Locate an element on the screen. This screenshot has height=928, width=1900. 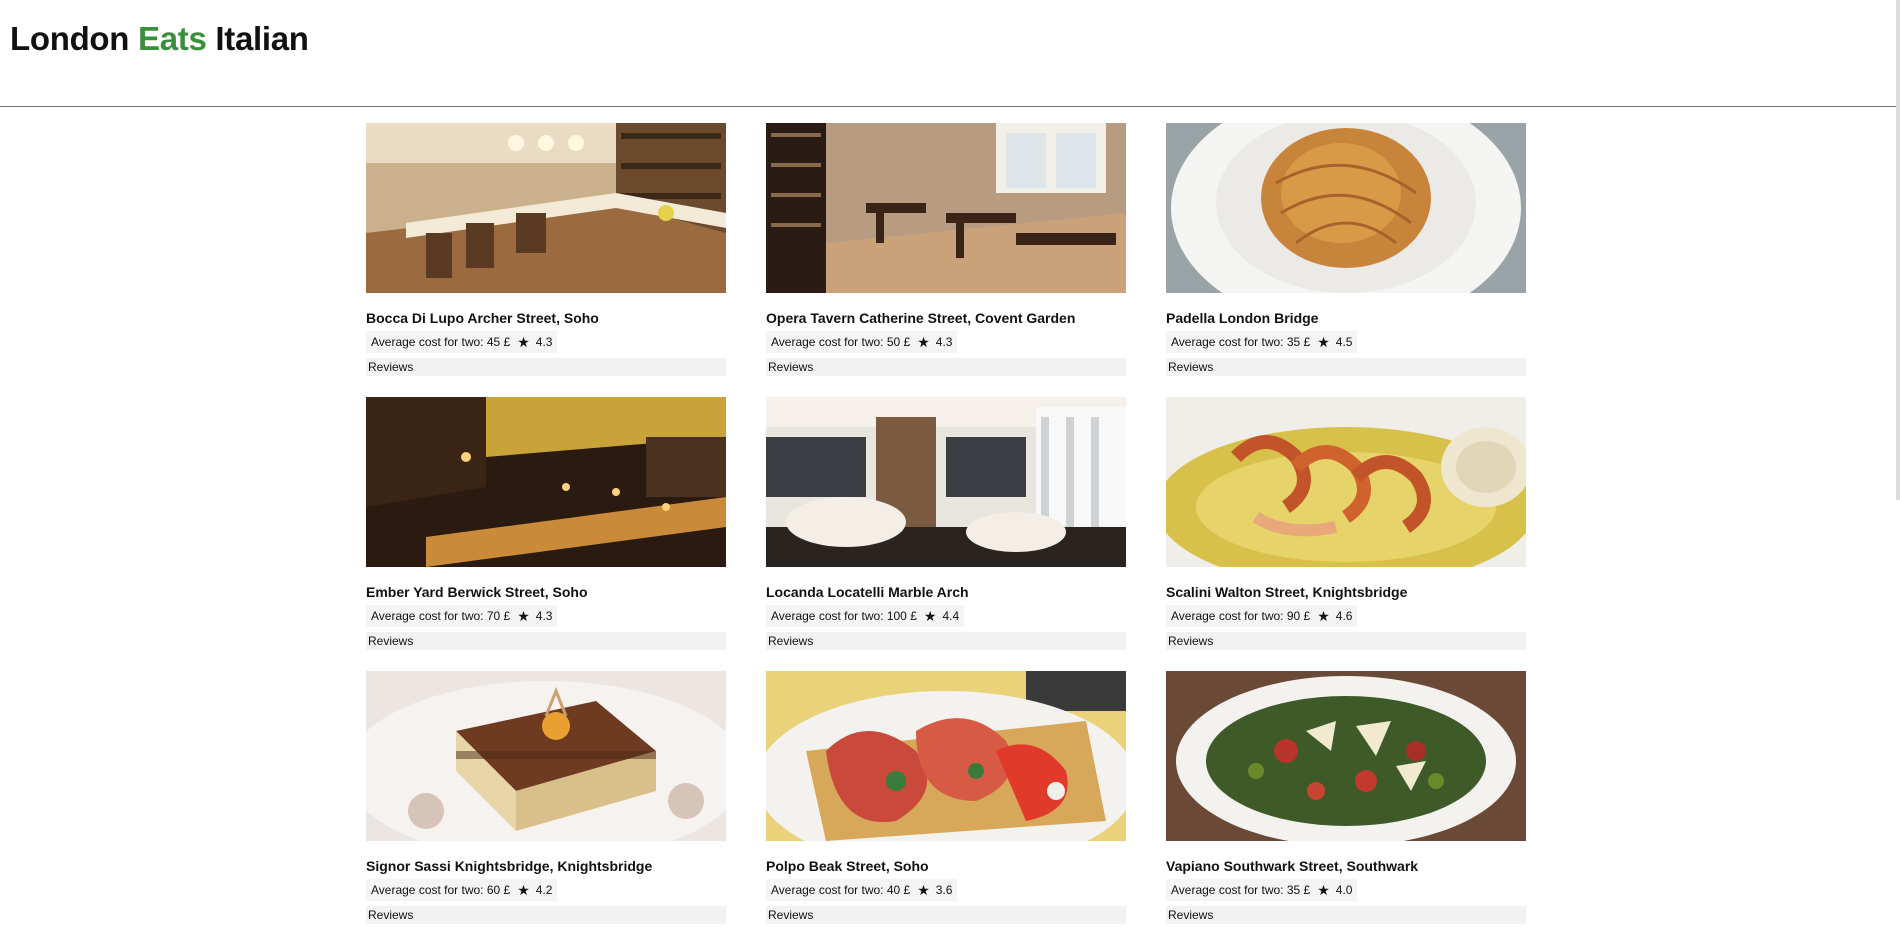
restaurant-meta: Average cost for two: 35 £ ★ 4.5 is located at coordinates (1262, 342).